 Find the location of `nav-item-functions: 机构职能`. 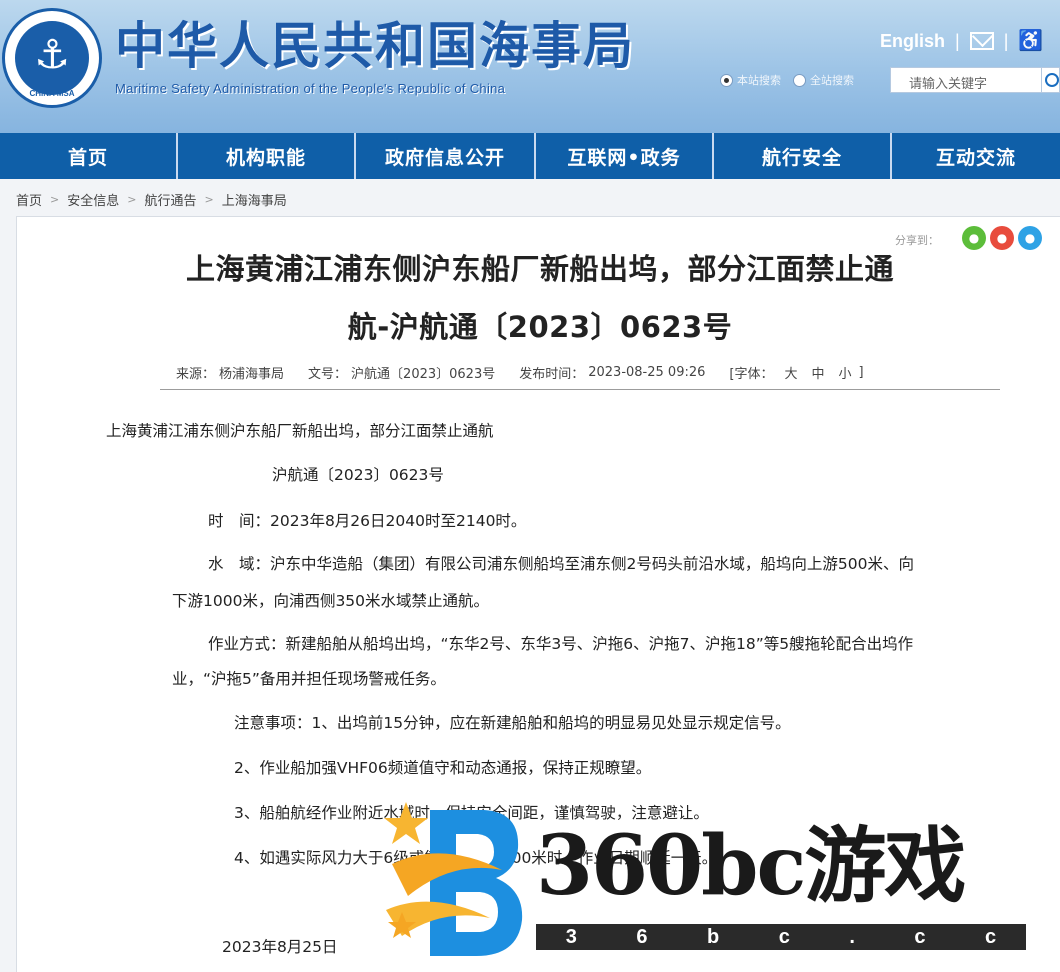

nav-item-functions: 机构职能 is located at coordinates (267, 156).